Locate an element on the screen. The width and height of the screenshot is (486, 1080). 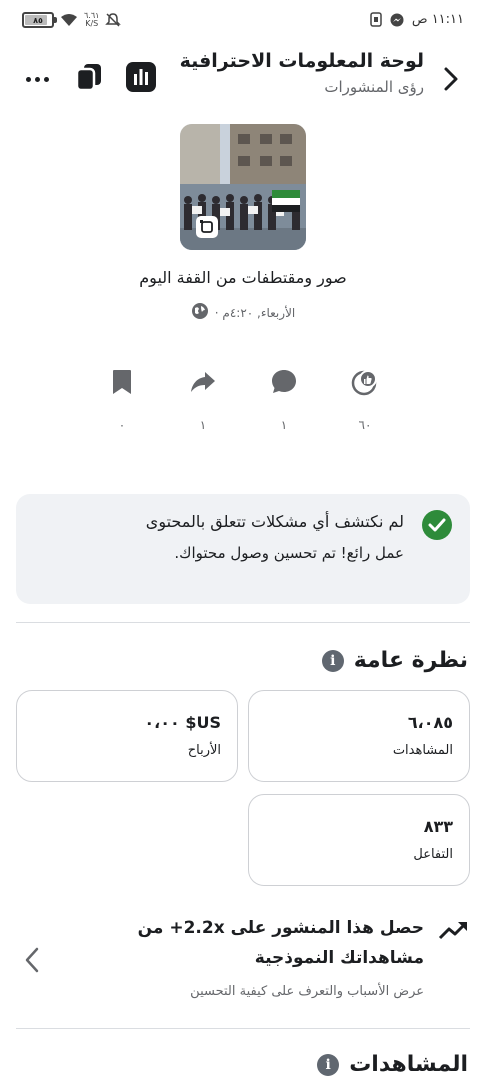
shares-count: ١ is located at coordinates (203, 425).